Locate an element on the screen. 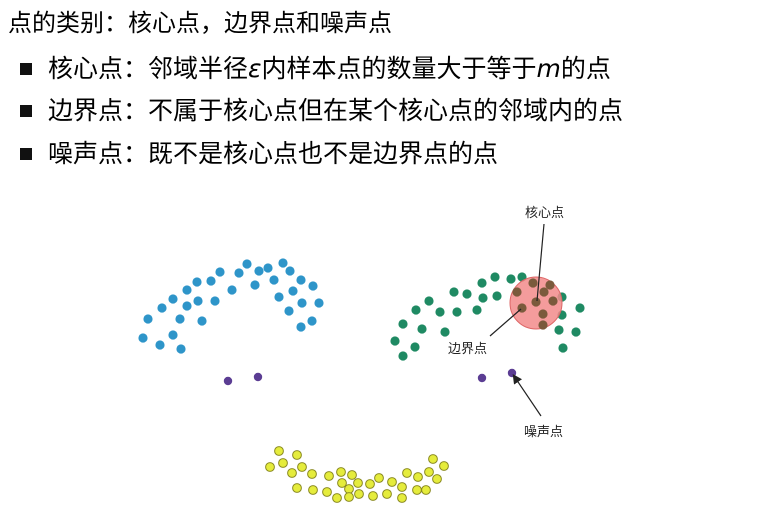 This screenshot has width=761, height=517. noise-pointer-arrow is located at coordinates (527, 395).